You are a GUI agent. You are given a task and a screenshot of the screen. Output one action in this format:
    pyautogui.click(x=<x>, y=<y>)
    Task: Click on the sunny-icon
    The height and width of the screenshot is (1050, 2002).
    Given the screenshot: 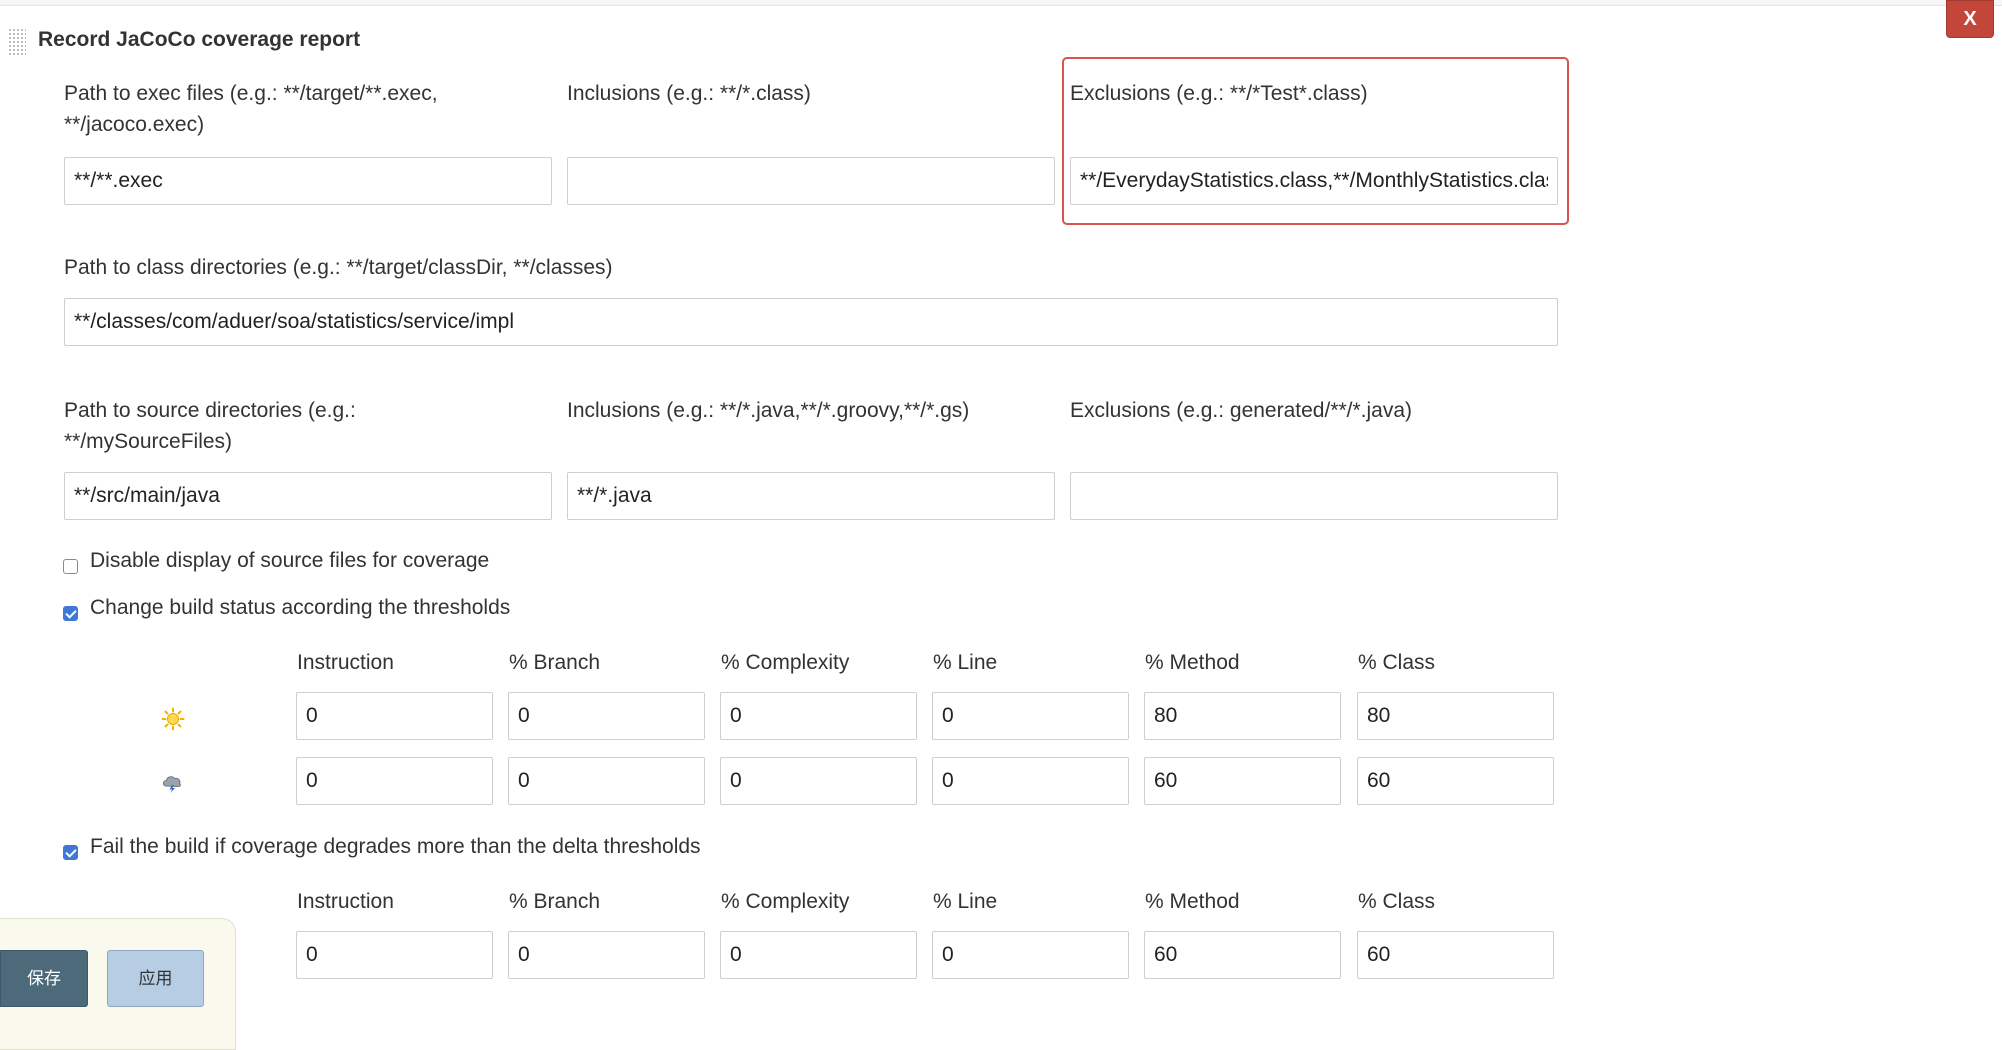 What is the action you would take?
    pyautogui.click(x=173, y=719)
    